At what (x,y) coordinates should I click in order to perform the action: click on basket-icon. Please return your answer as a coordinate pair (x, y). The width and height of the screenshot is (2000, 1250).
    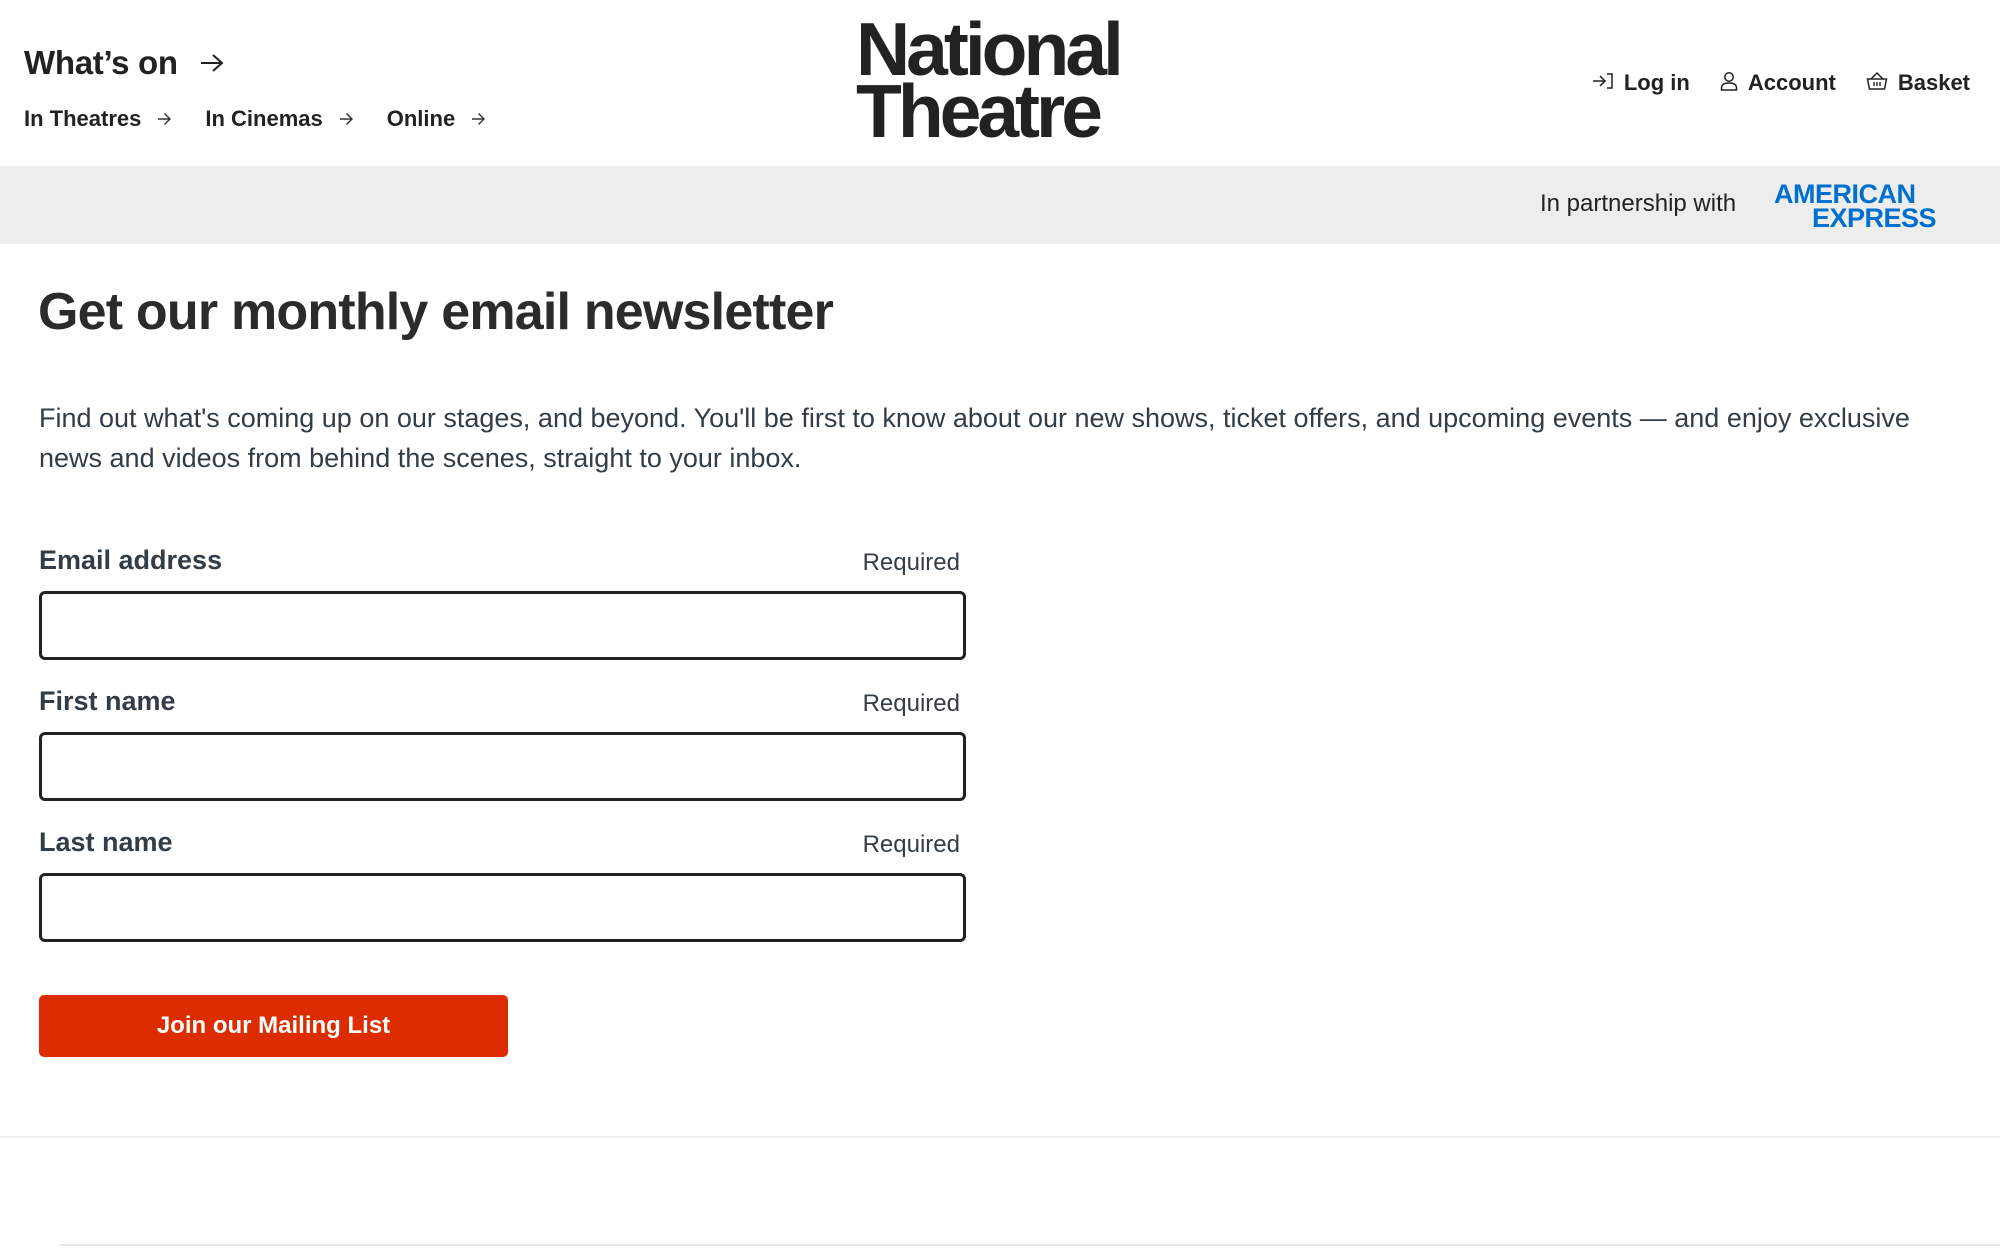
    Looking at the image, I should click on (1877, 83).